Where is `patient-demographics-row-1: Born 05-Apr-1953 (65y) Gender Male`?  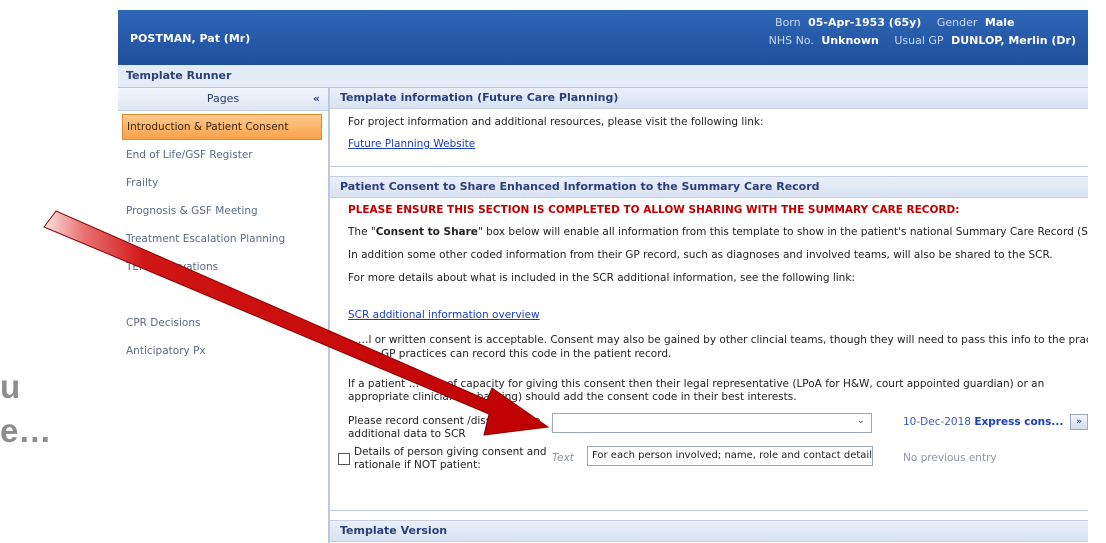
patient-demographics-row-1: Born 05-Apr-1953 (65y) Gender Male is located at coordinates (919, 22).